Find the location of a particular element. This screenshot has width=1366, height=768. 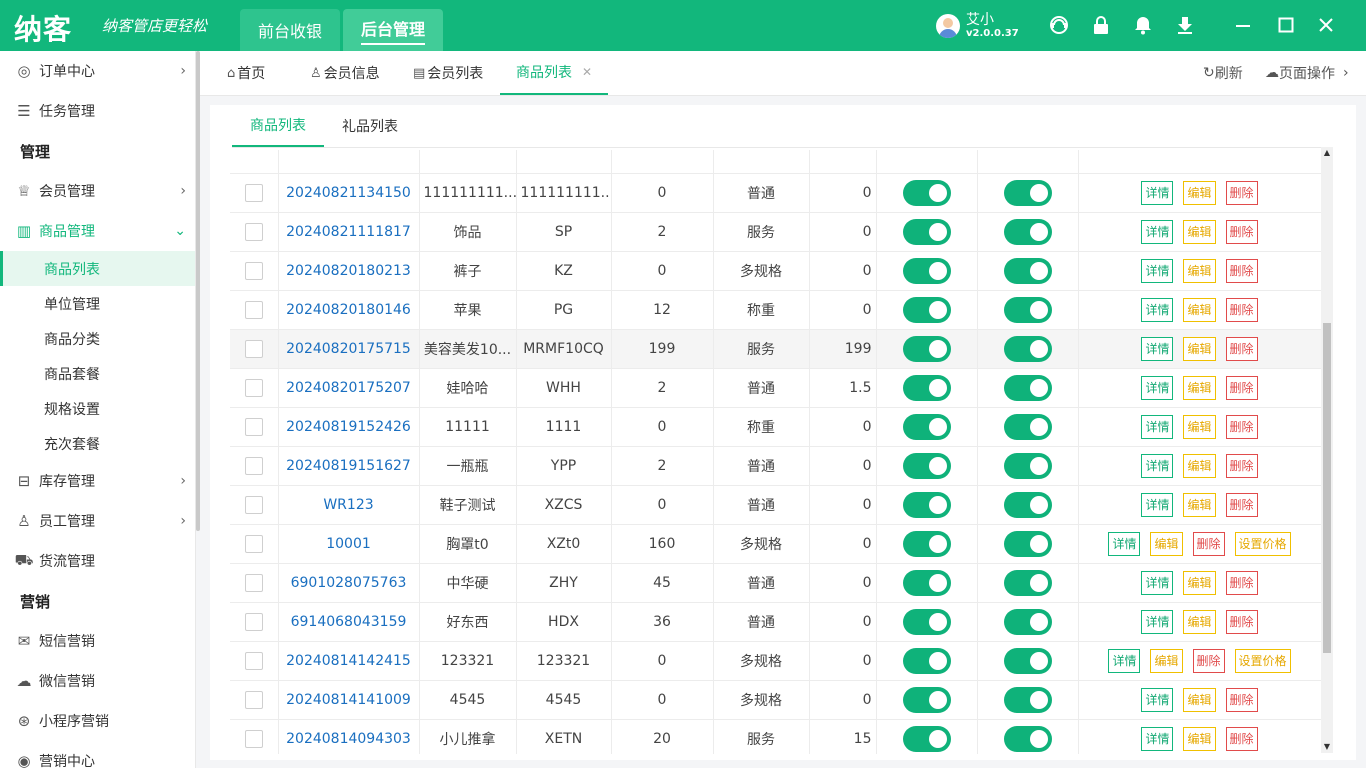

goods-code-link: 20240820180213 is located at coordinates (349, 271).